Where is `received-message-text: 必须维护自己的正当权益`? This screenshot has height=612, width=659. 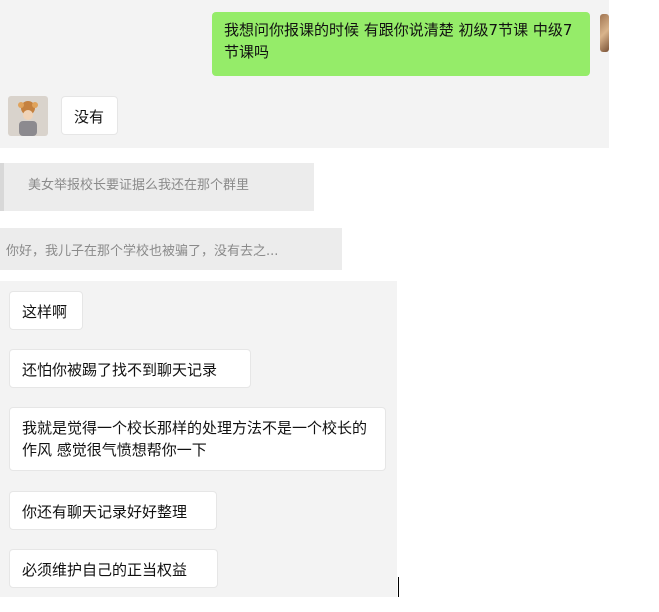 received-message-text: 必须维护自己的正当权益 is located at coordinates (105, 570).